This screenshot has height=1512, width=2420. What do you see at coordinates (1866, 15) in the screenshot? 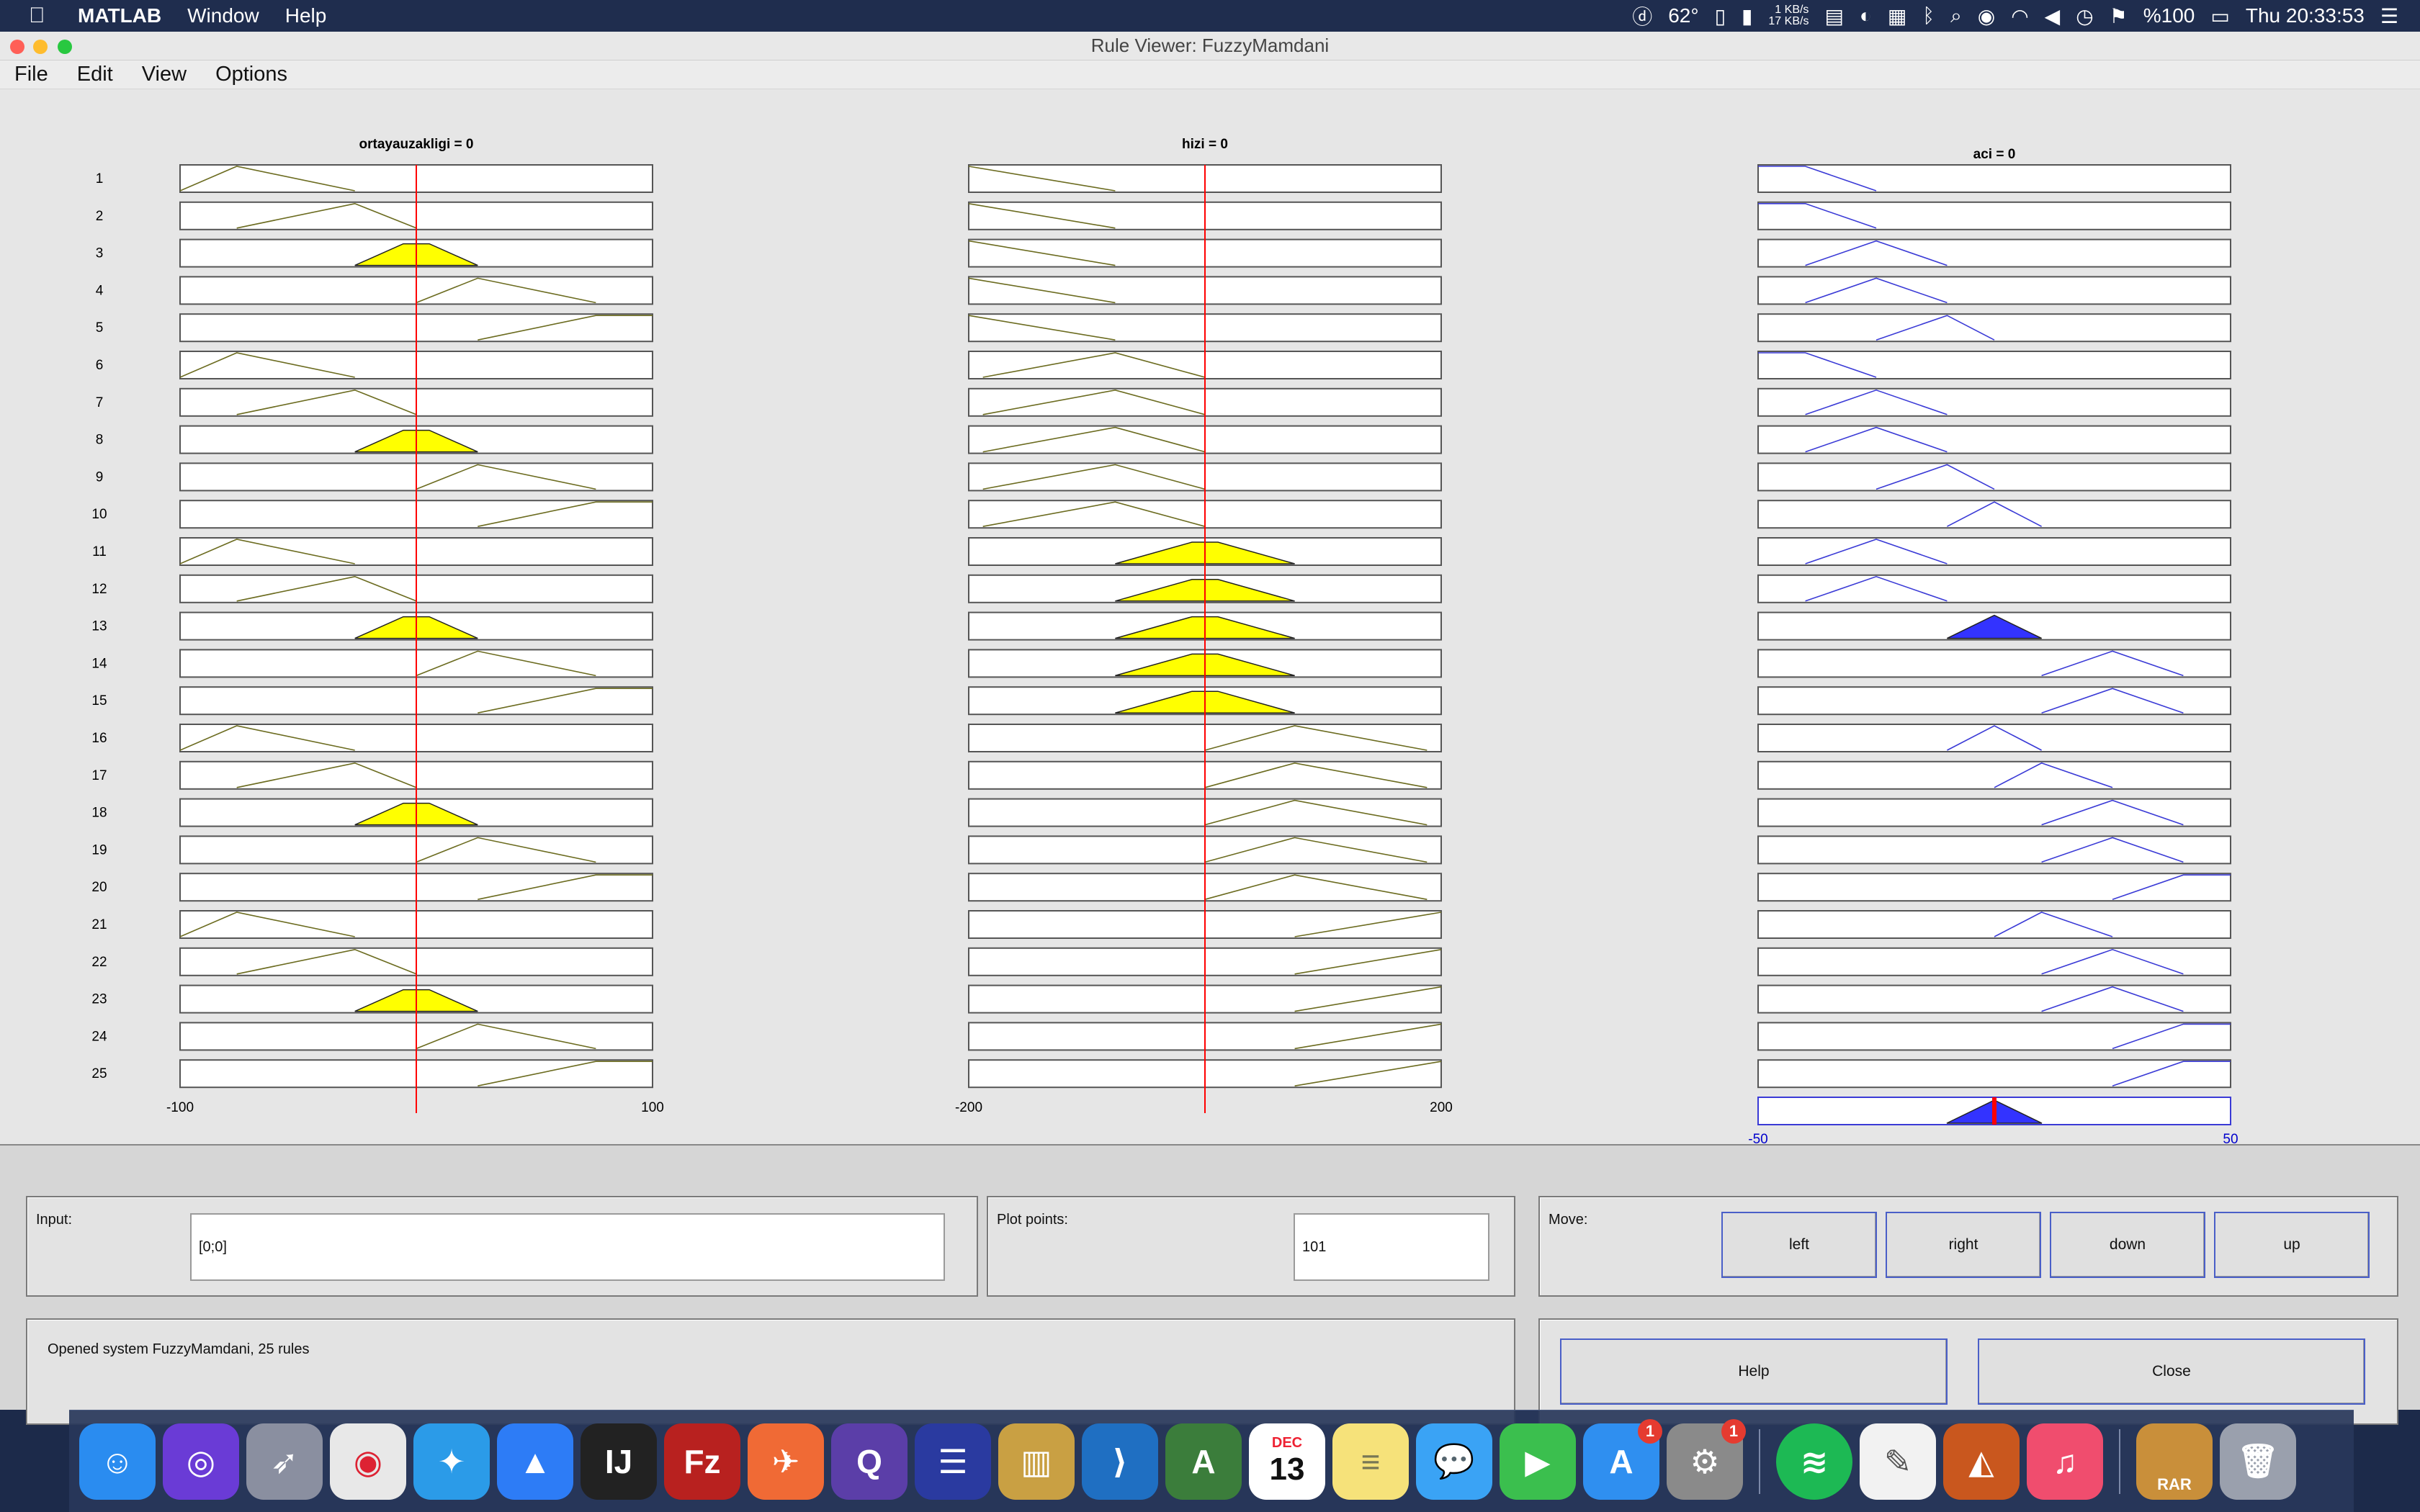
I see `contrast-icon: ◐` at bounding box center [1866, 15].